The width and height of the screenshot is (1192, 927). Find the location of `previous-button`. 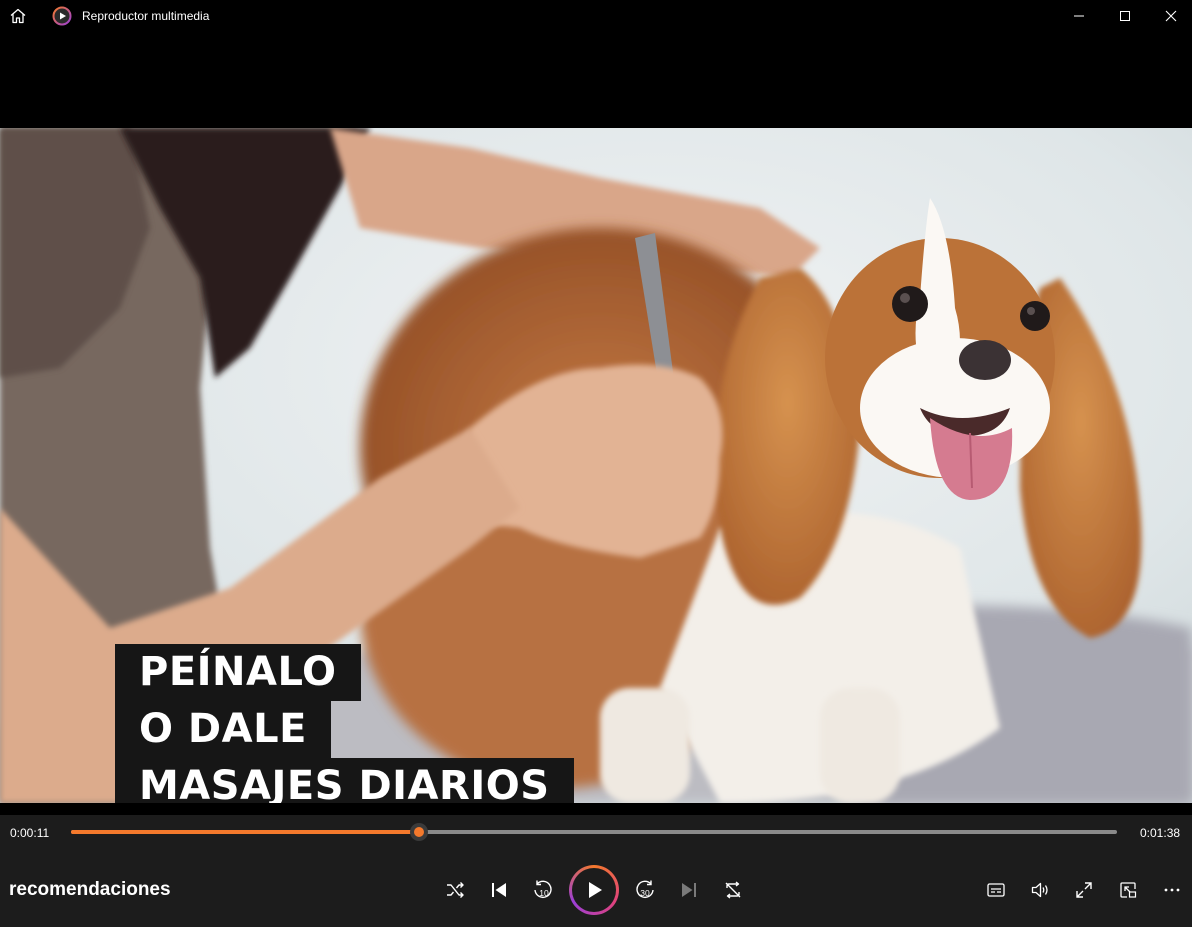

previous-button is located at coordinates (499, 890).